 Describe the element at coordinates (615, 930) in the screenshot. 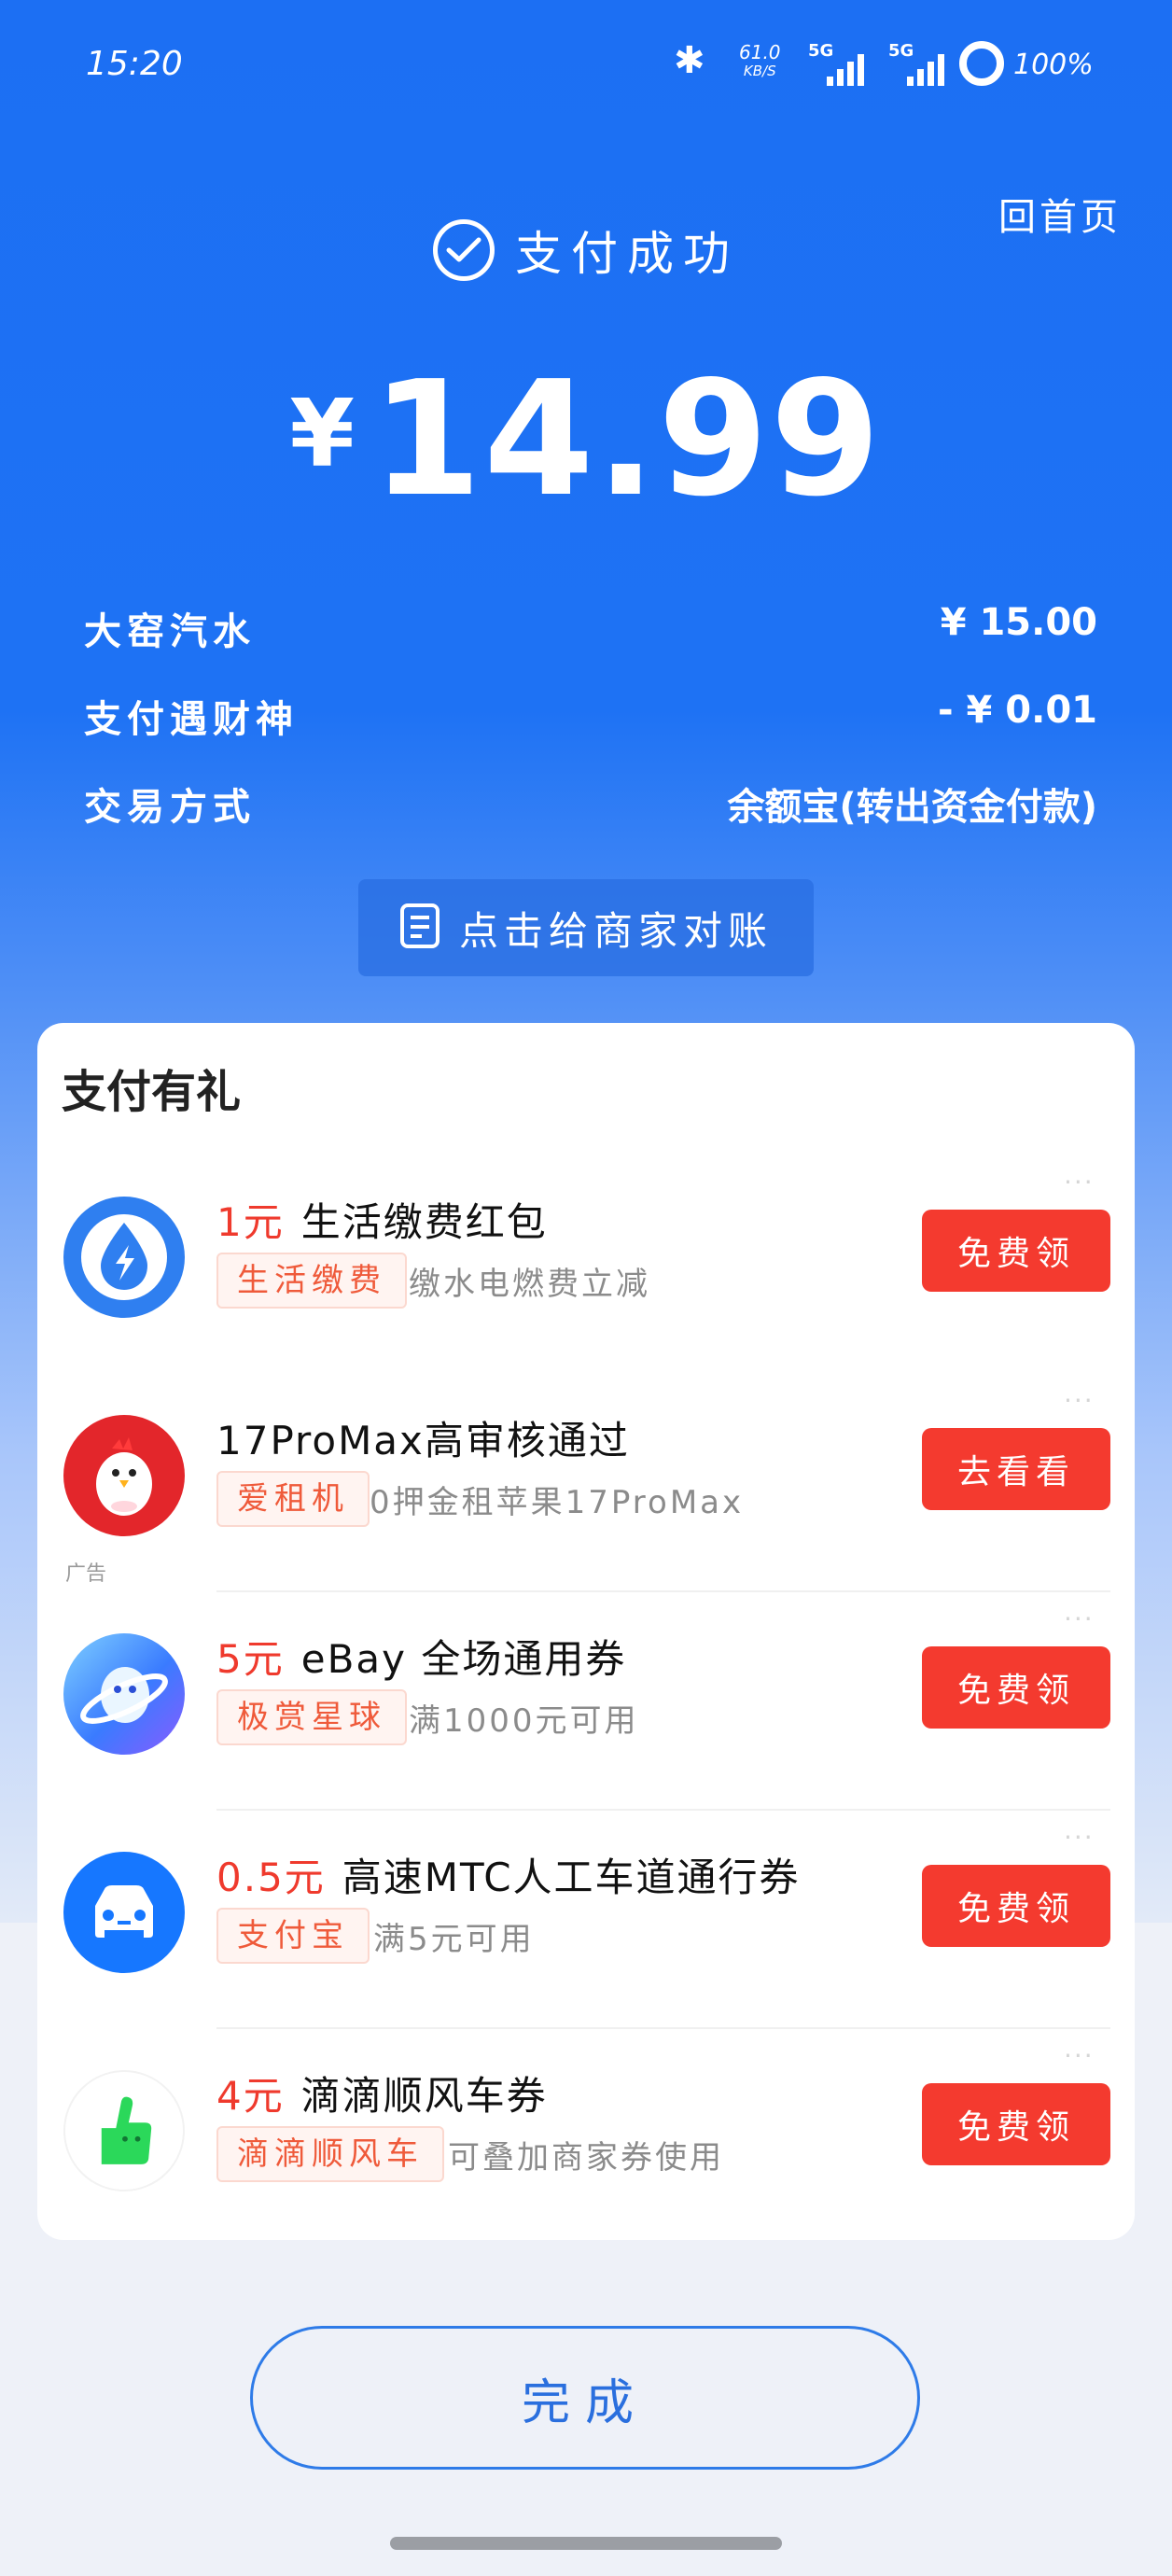

I see `reconcile-label: 点击给商家对账` at that location.